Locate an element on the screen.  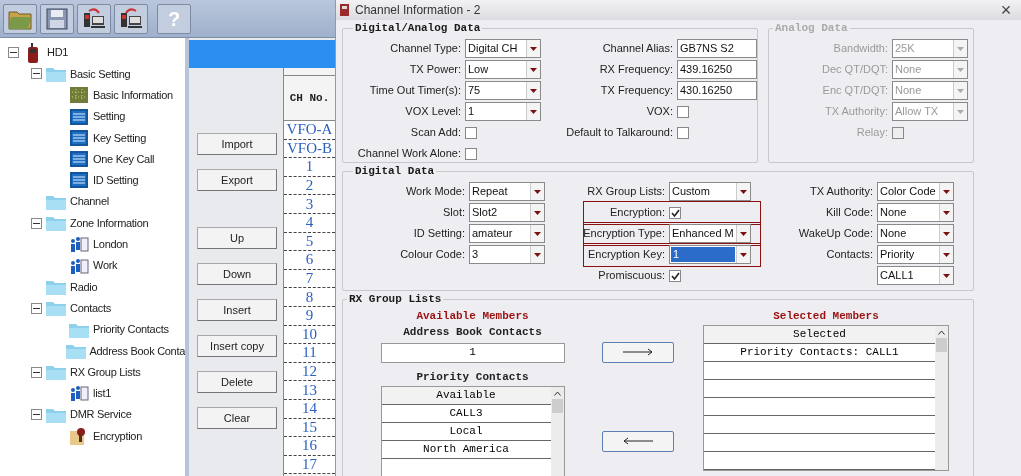
channel-number-cell: 2 is located at coordinates (309, 186).